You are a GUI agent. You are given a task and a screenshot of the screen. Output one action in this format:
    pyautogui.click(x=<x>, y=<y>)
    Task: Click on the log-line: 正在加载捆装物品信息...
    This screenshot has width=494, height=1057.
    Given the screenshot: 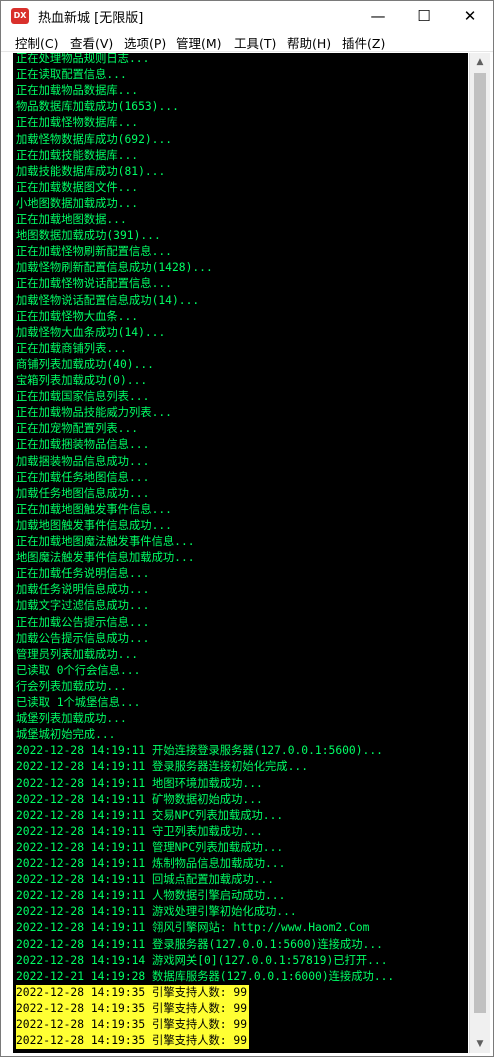 What is the action you would take?
    pyautogui.click(x=83, y=445)
    